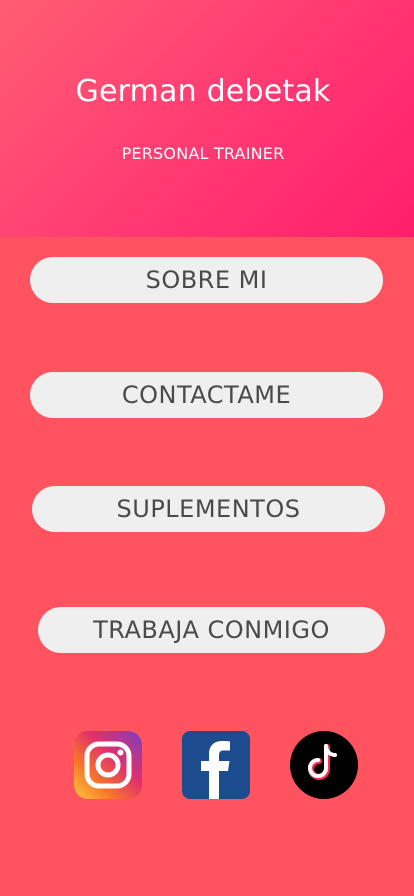 The image size is (414, 896). I want to click on suplementos-button: SUPLEMENTOS, so click(208, 509).